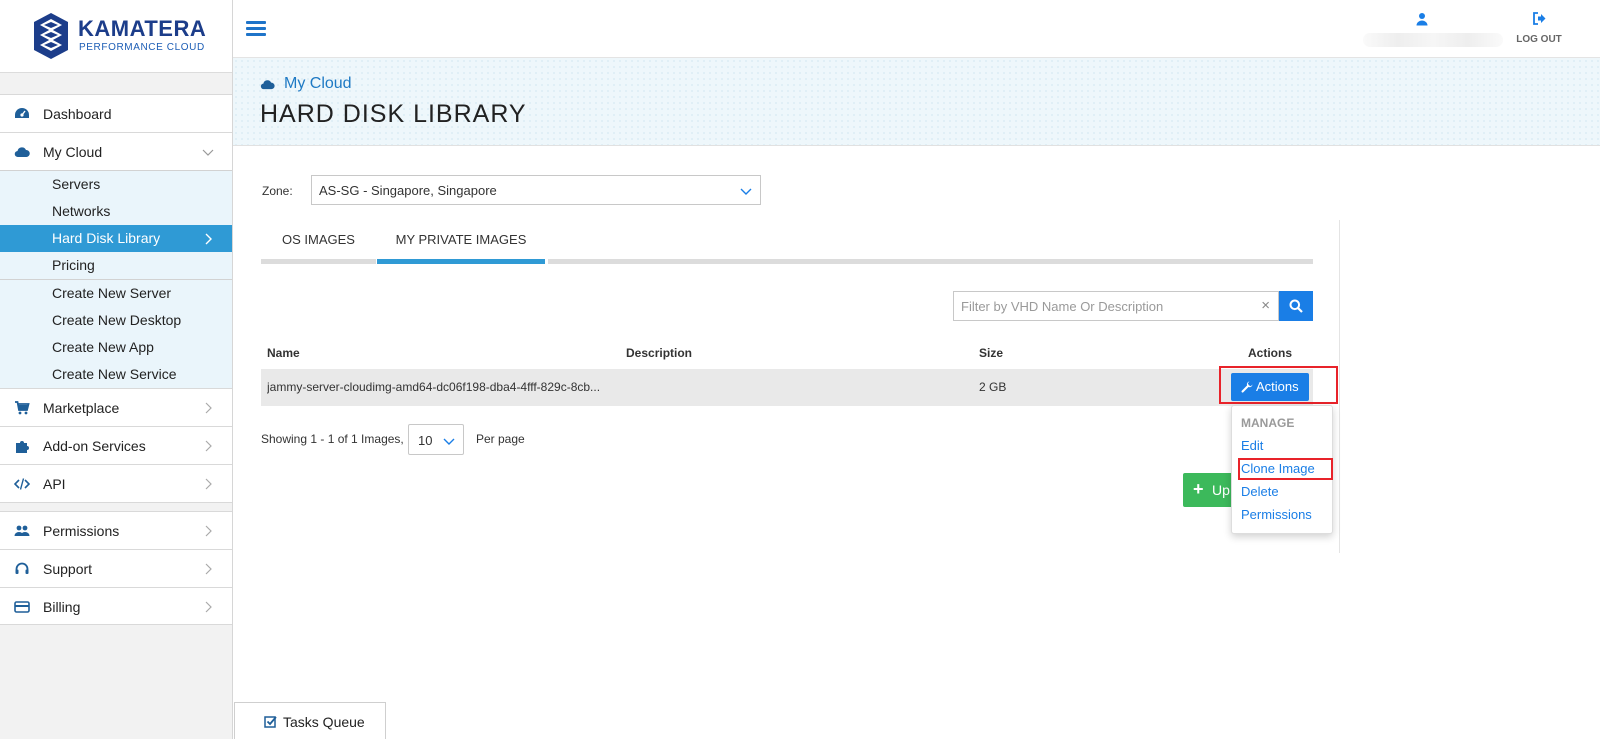 Image resolution: width=1600 pixels, height=739 pixels. I want to click on actions-button: Actions, so click(1270, 387).